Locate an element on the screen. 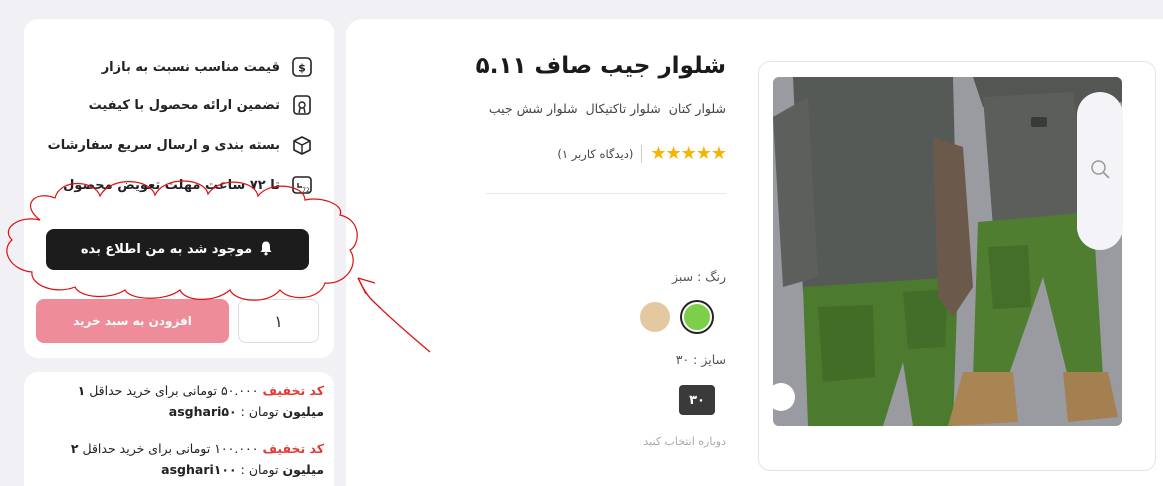 The width and height of the screenshot is (1163, 486). color-swatch-green is located at coordinates (697, 317).